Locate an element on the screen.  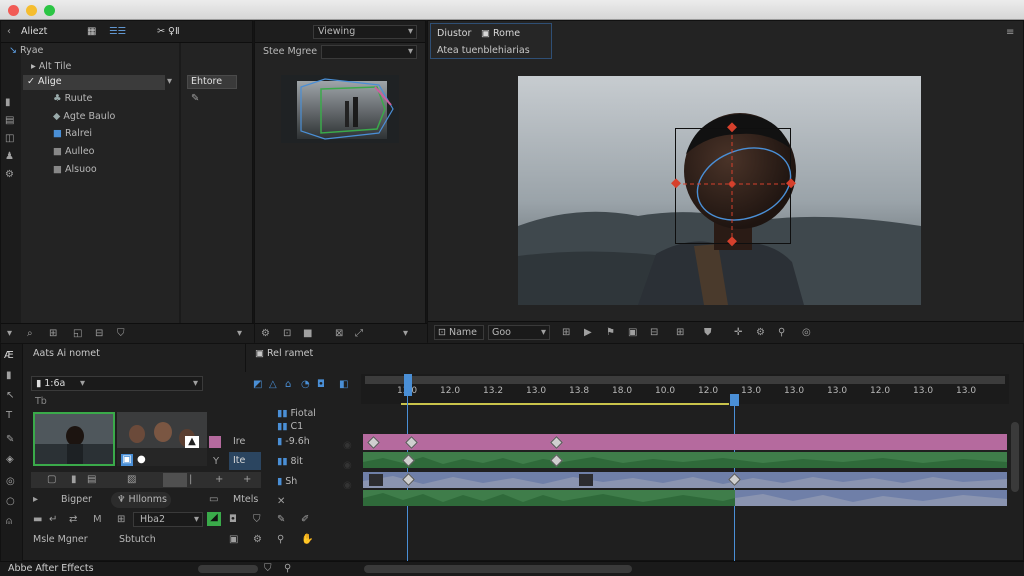
y-icon: Y is located at coordinates (216, 462).